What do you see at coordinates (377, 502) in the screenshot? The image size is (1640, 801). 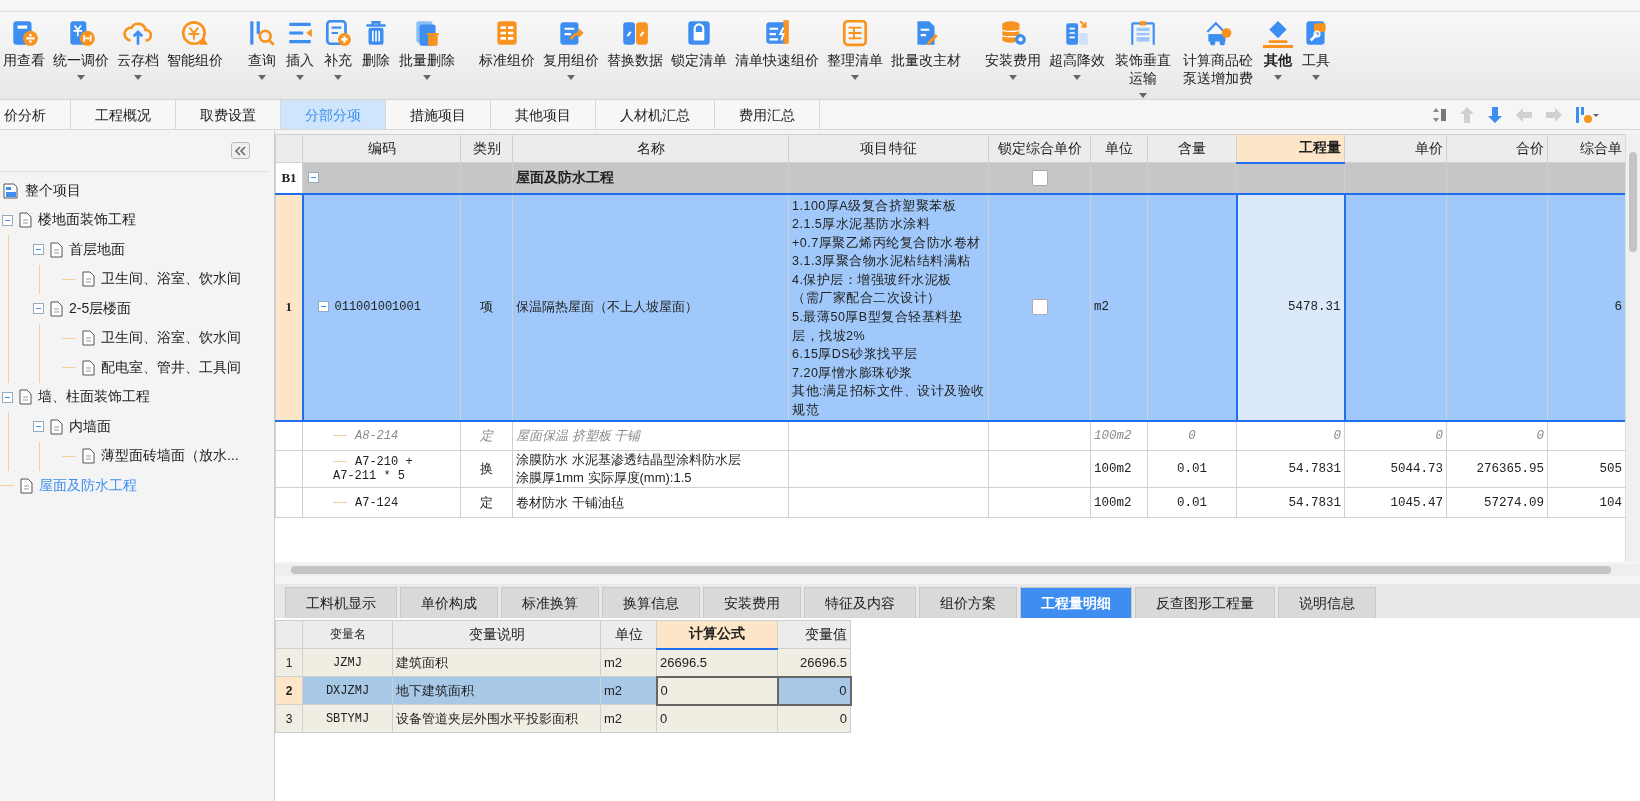 I see `item-code: A7-124` at bounding box center [377, 502].